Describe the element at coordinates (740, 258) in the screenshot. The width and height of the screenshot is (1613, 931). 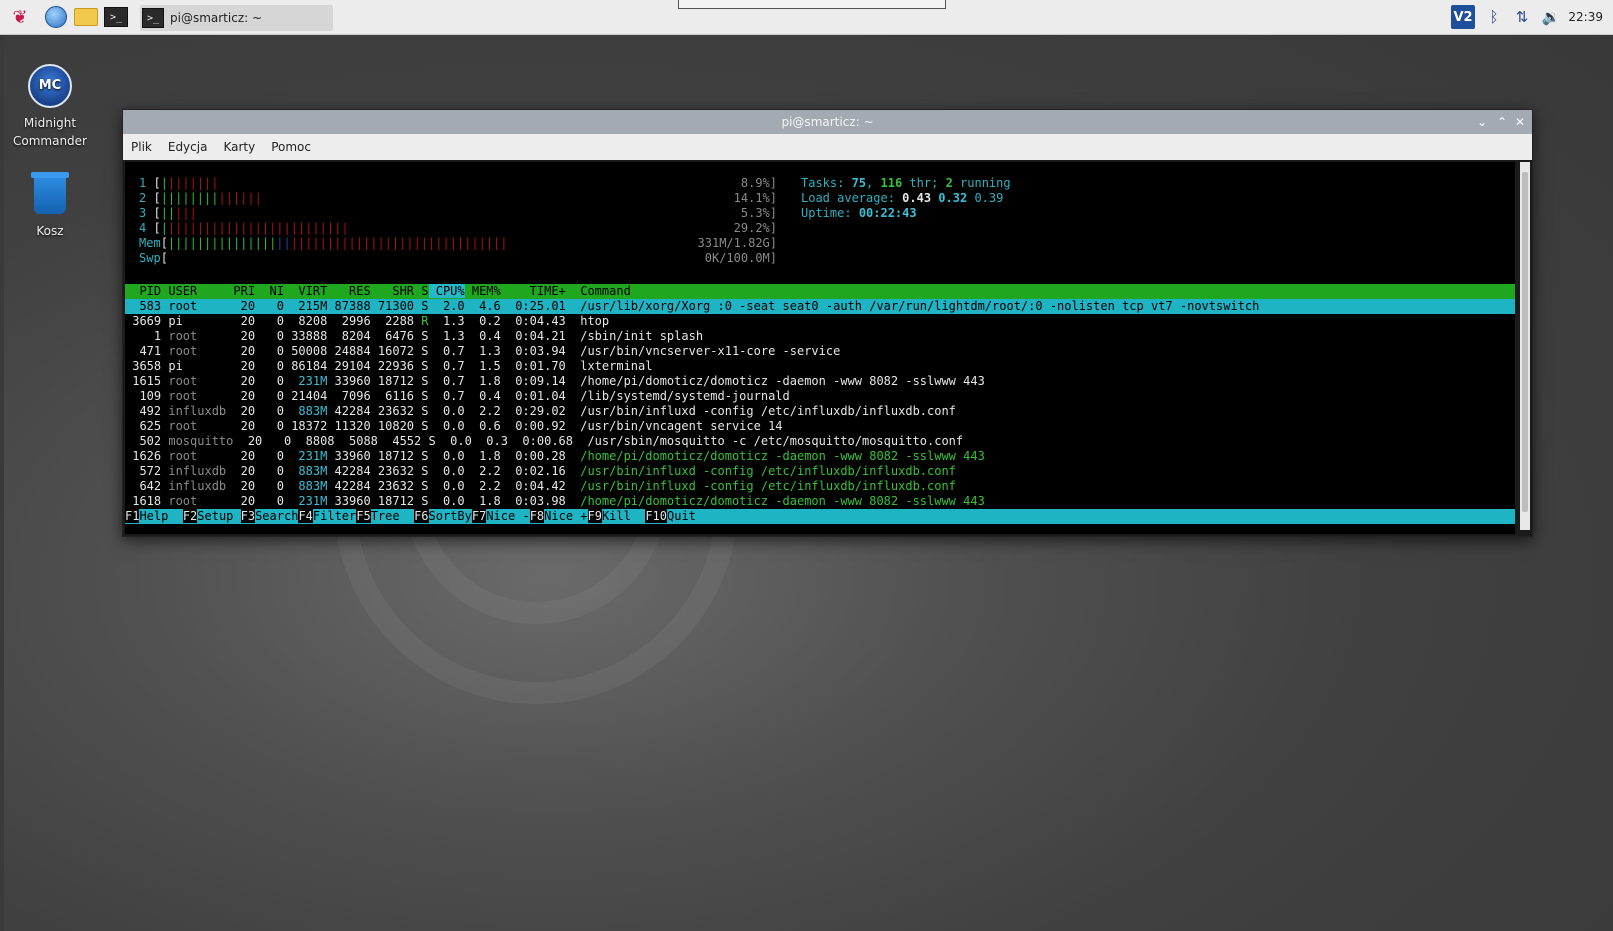
I see `meter-value: 0K/100.0M]` at that location.